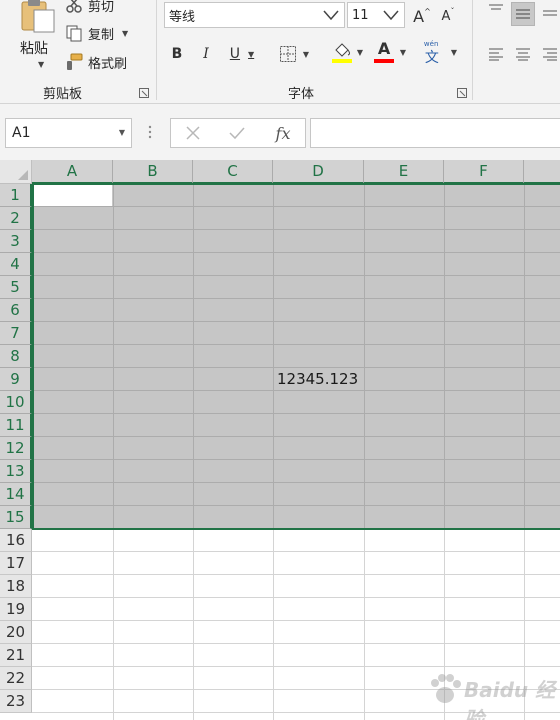  What do you see at coordinates (318, 172) in the screenshot?
I see `column-header-d: D` at bounding box center [318, 172].